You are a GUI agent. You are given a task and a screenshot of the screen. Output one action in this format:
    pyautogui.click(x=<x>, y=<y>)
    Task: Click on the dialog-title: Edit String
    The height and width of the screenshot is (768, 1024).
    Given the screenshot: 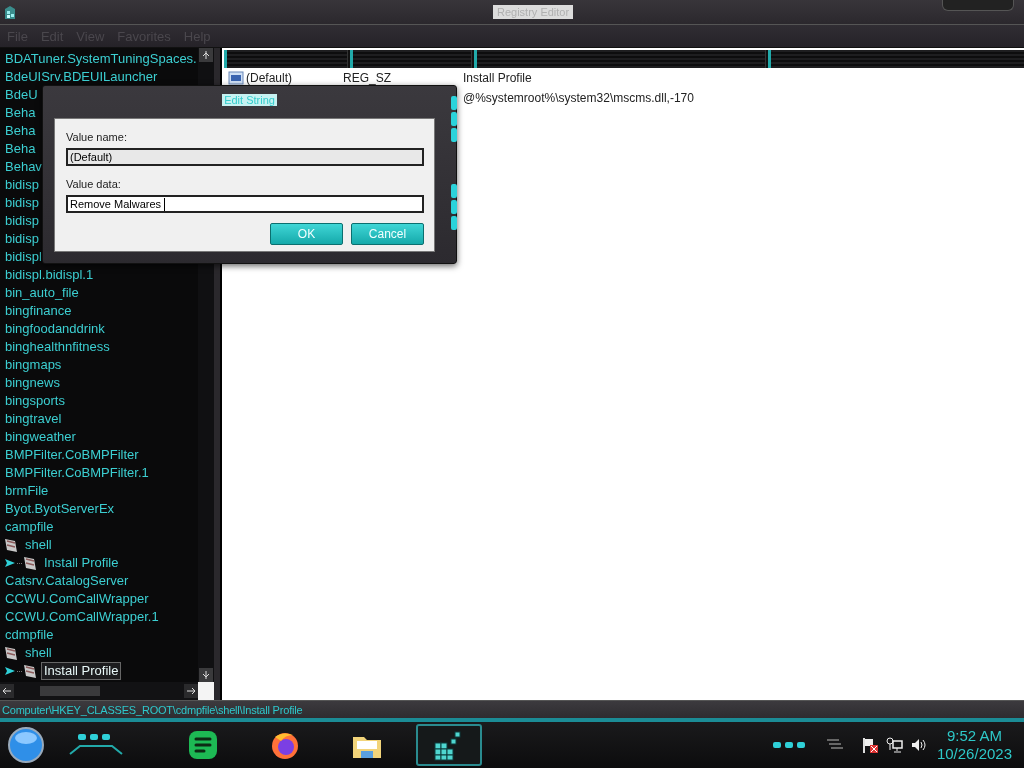 What is the action you would take?
    pyautogui.click(x=249, y=100)
    